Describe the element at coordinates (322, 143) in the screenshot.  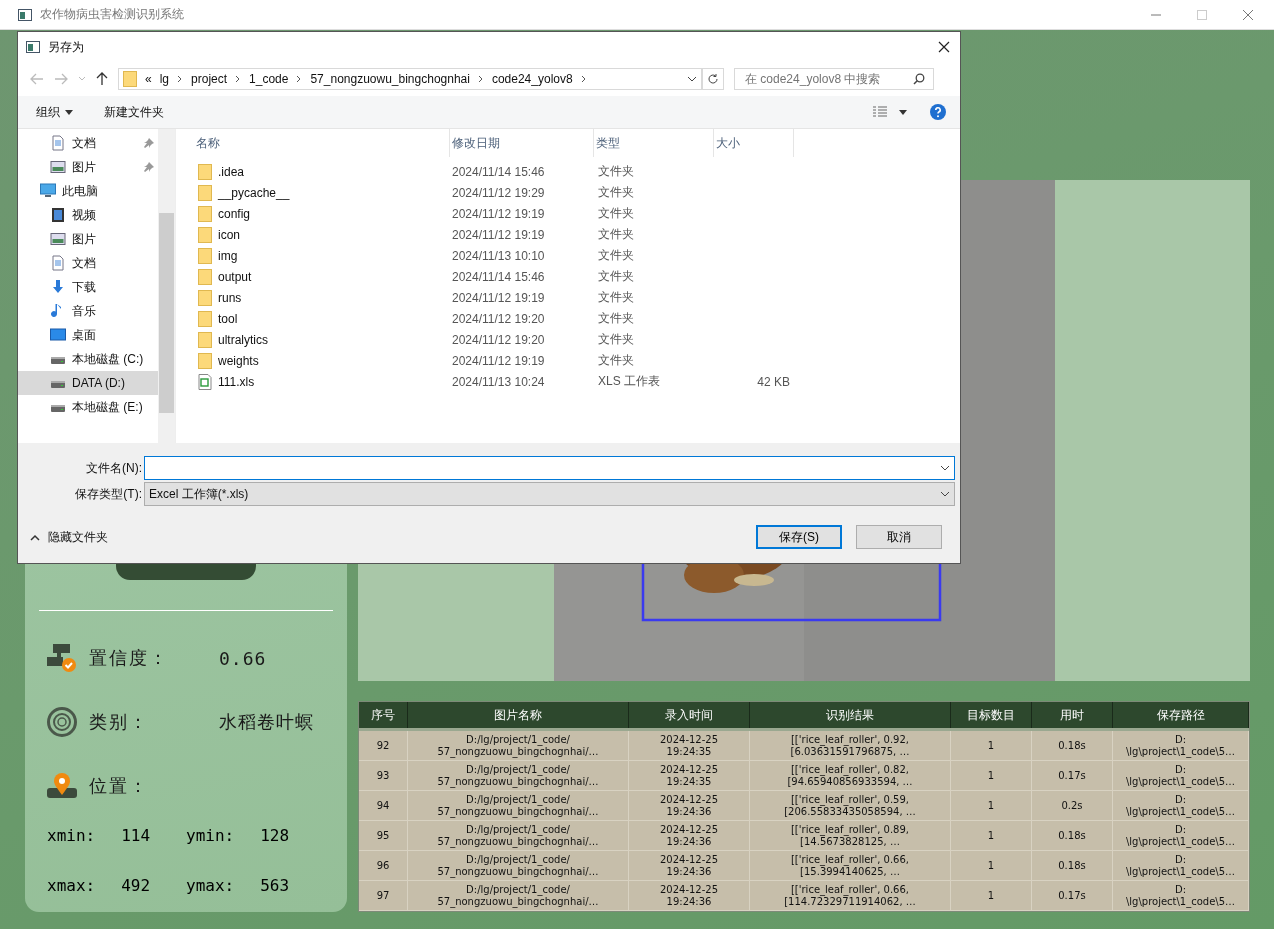
I see `column-header: 名称` at that location.